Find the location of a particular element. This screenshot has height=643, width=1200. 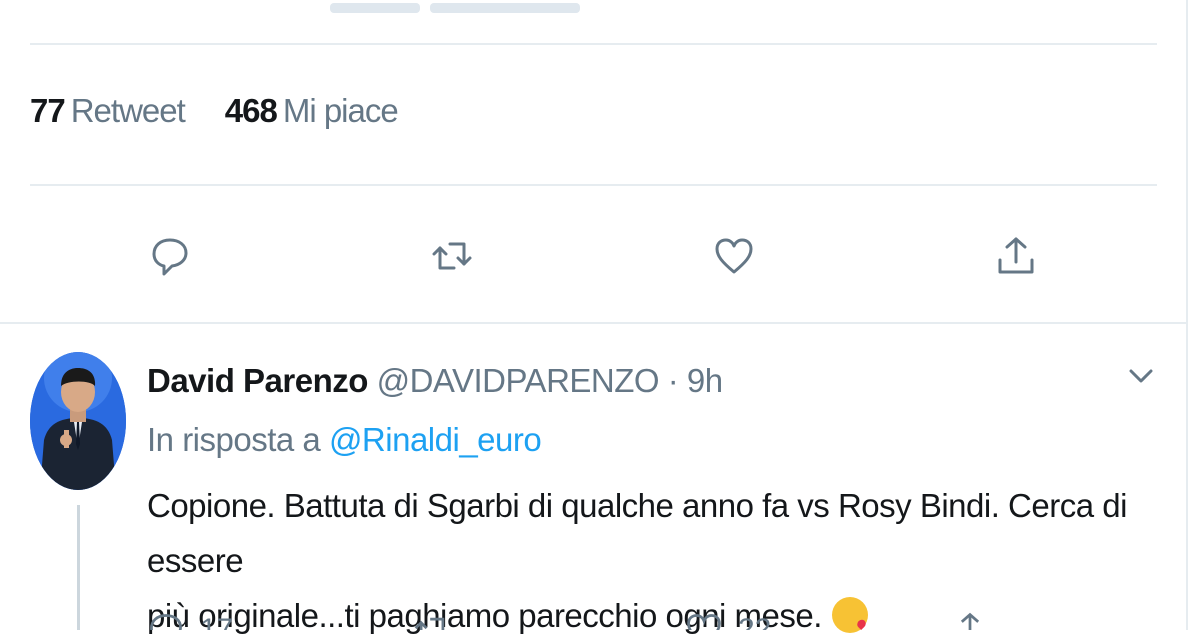

more-options-button is located at coordinates (1141, 376).